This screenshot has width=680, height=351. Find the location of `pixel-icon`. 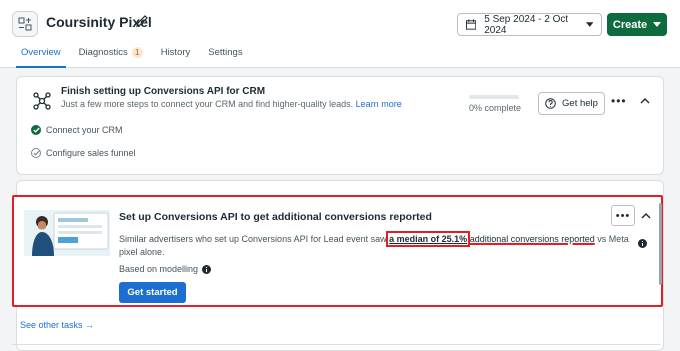

pixel-icon is located at coordinates (25, 24).